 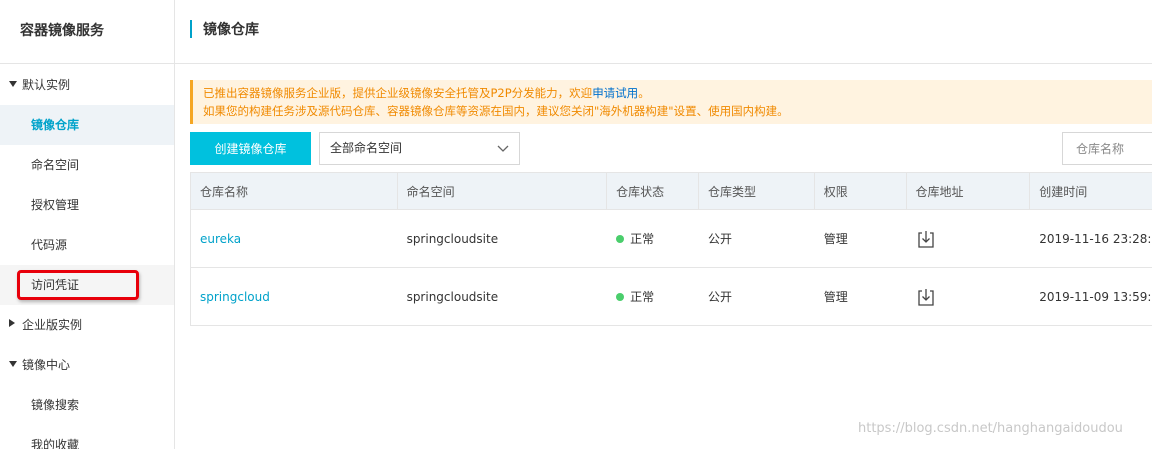 What do you see at coordinates (55, 285) in the screenshot?
I see `sidebar-item-label: 访问凭证` at bounding box center [55, 285].